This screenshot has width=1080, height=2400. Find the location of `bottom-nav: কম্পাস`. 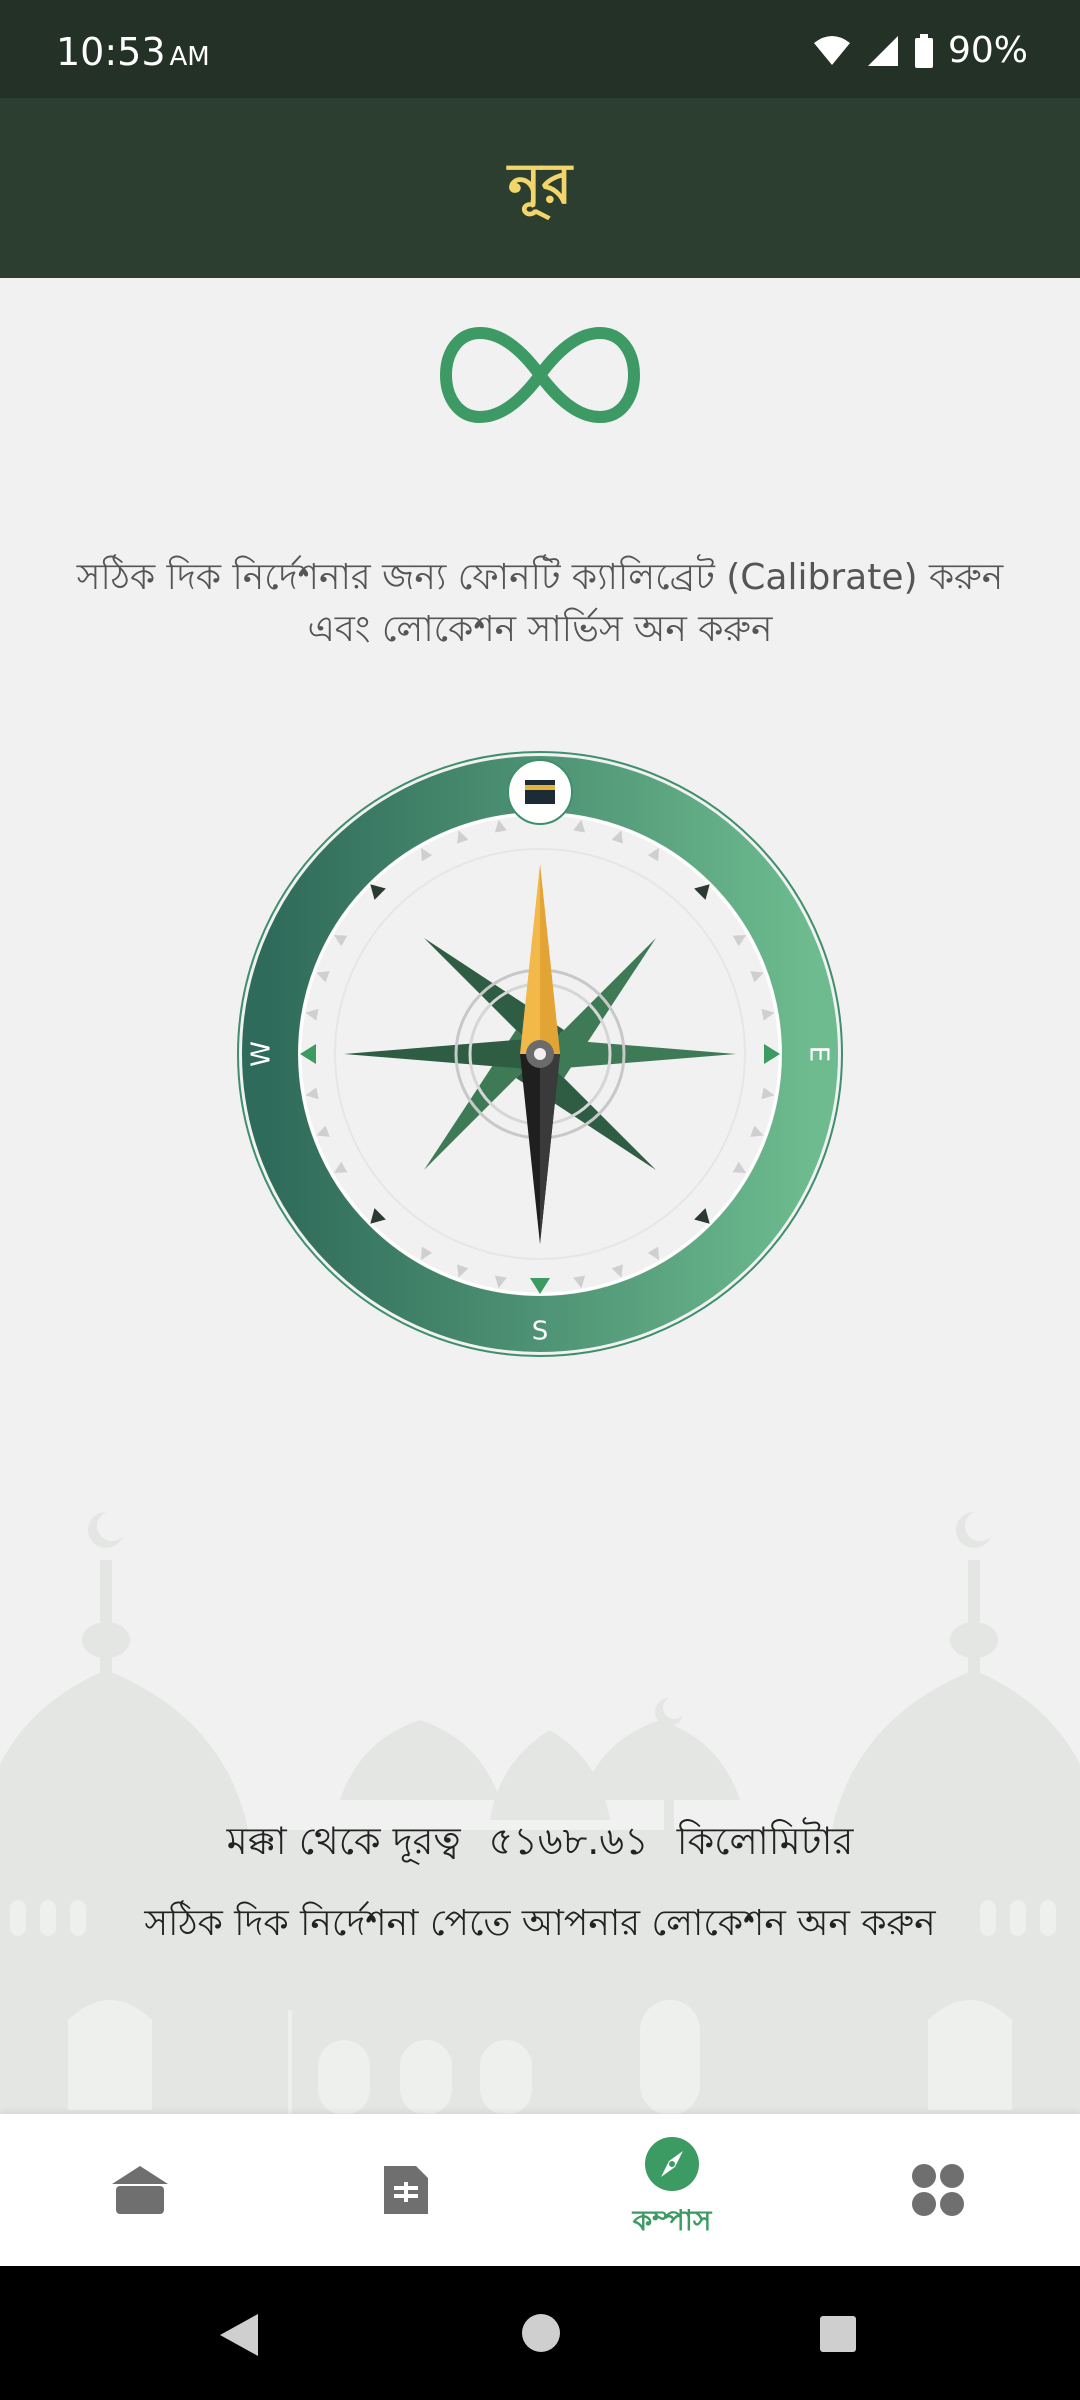

bottom-nav: কম্পাস is located at coordinates (540, 2190).